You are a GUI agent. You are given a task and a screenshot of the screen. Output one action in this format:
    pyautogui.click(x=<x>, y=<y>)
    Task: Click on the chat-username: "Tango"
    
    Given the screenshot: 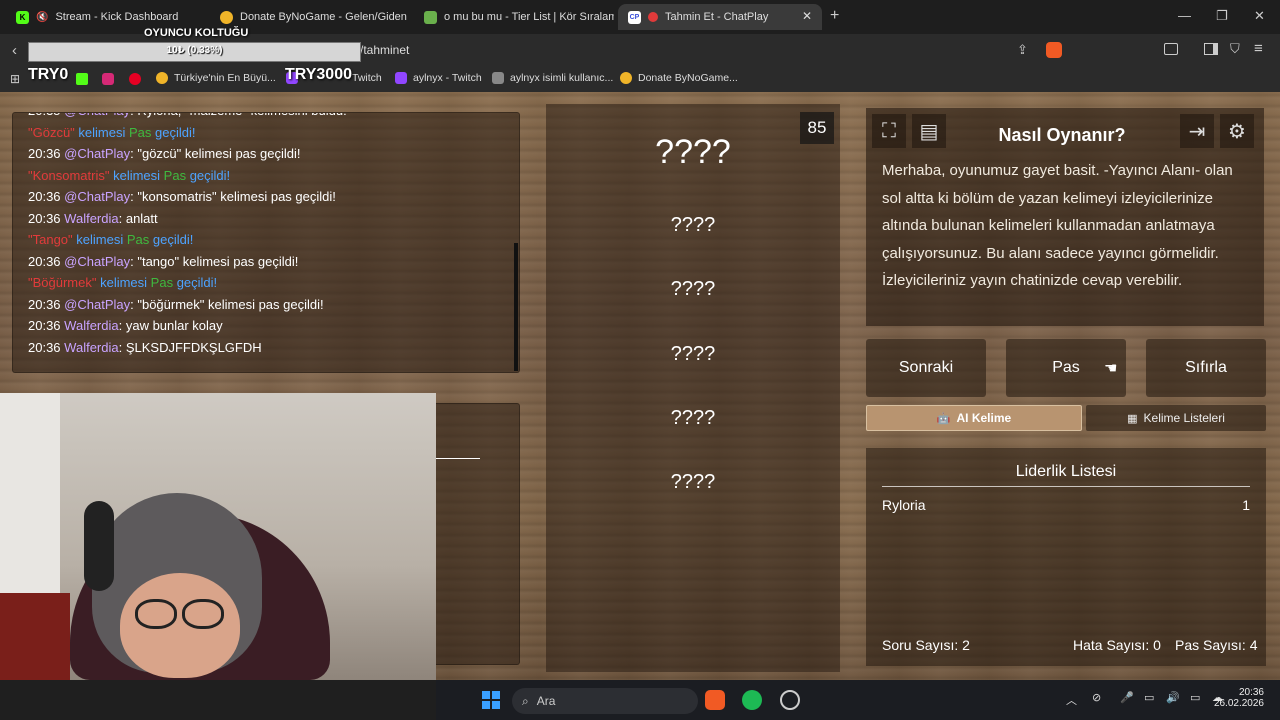 What is the action you would take?
    pyautogui.click(x=50, y=239)
    